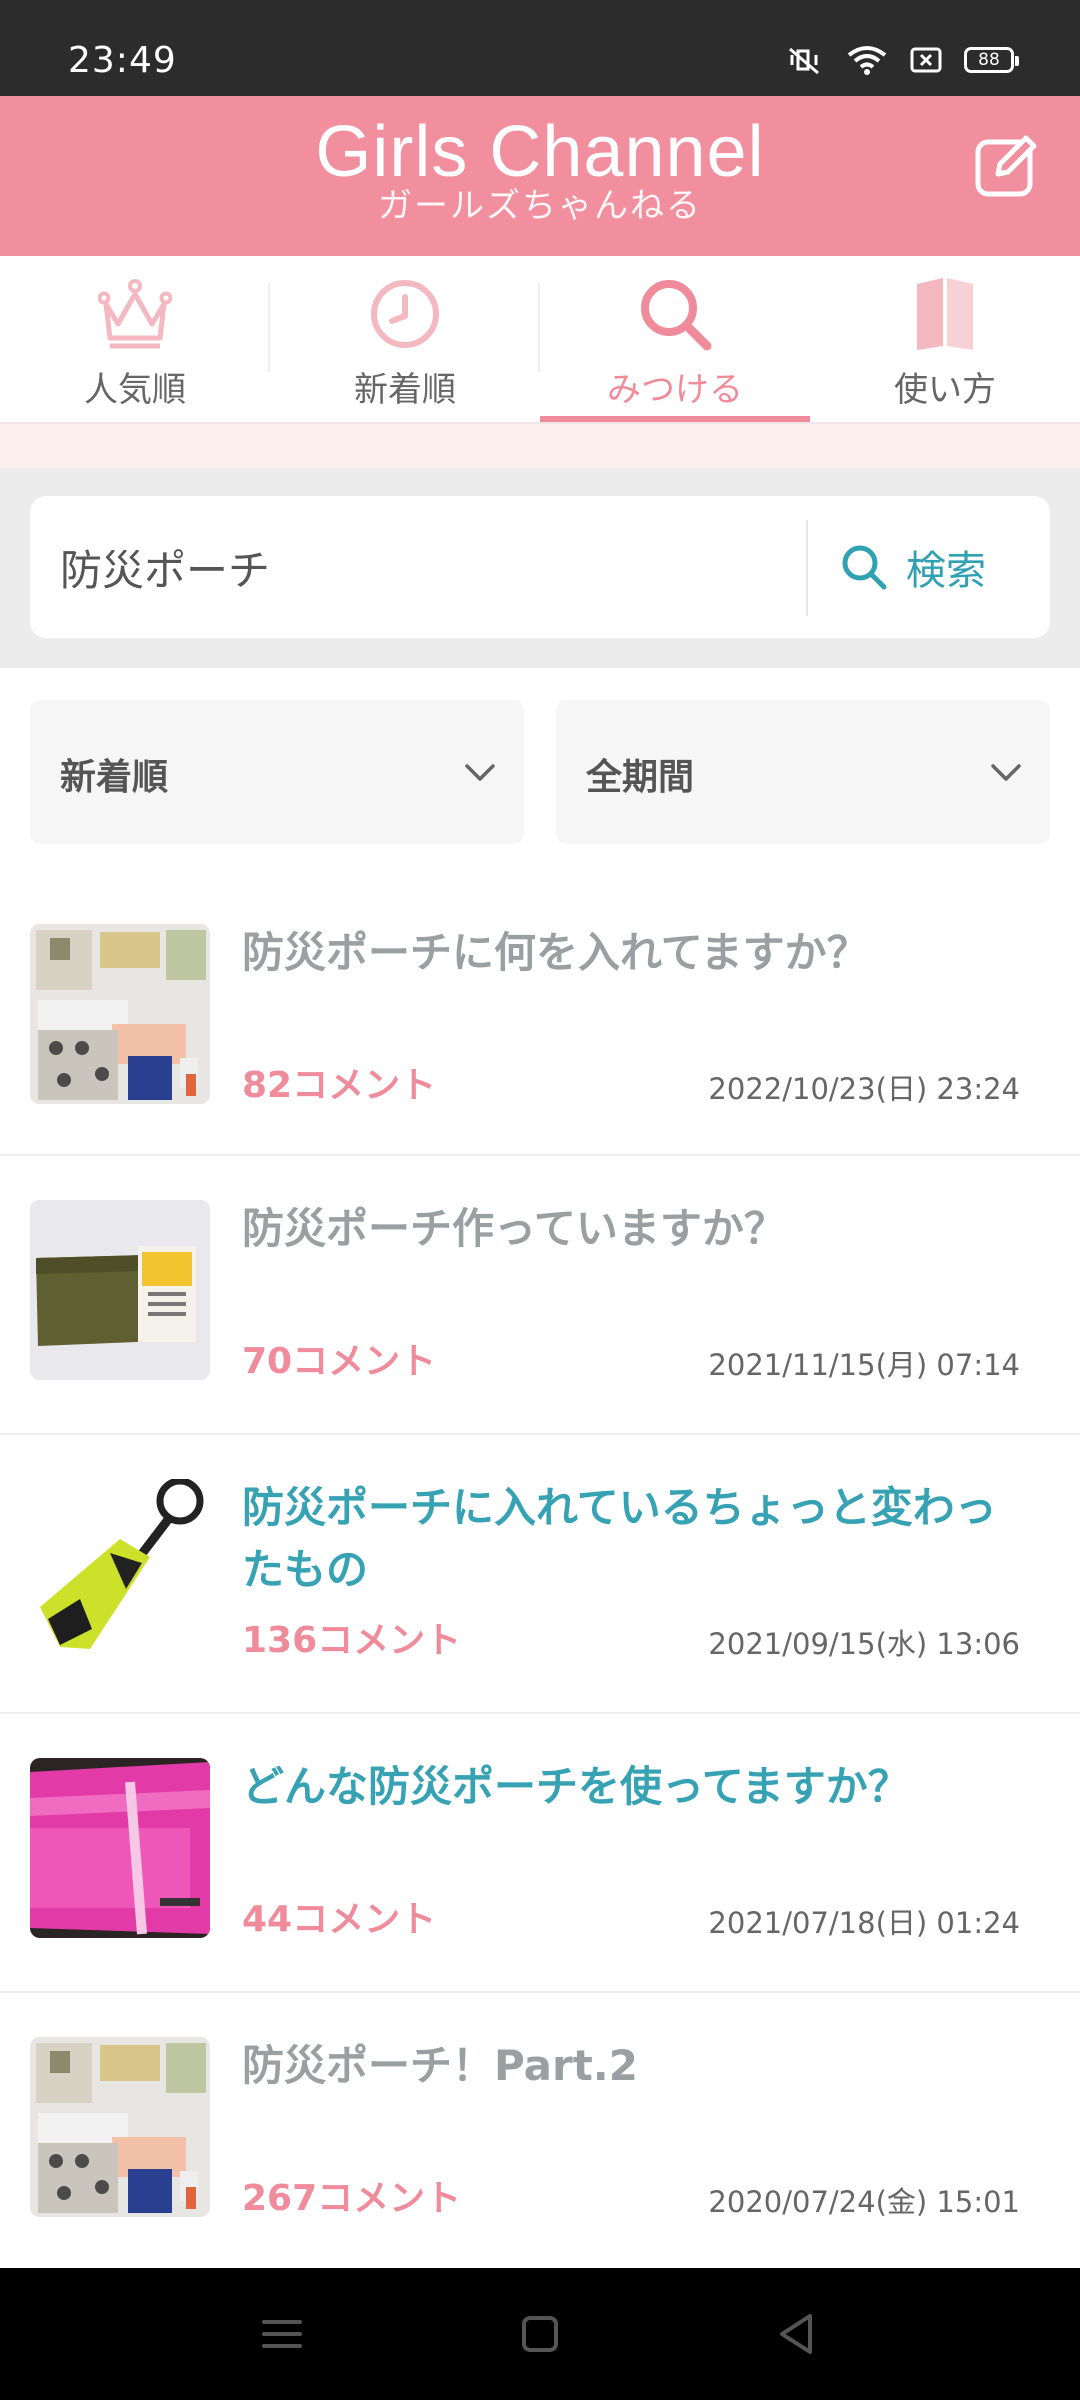 The image size is (1080, 2400). I want to click on sort-select-value: 新着順, so click(114, 777).